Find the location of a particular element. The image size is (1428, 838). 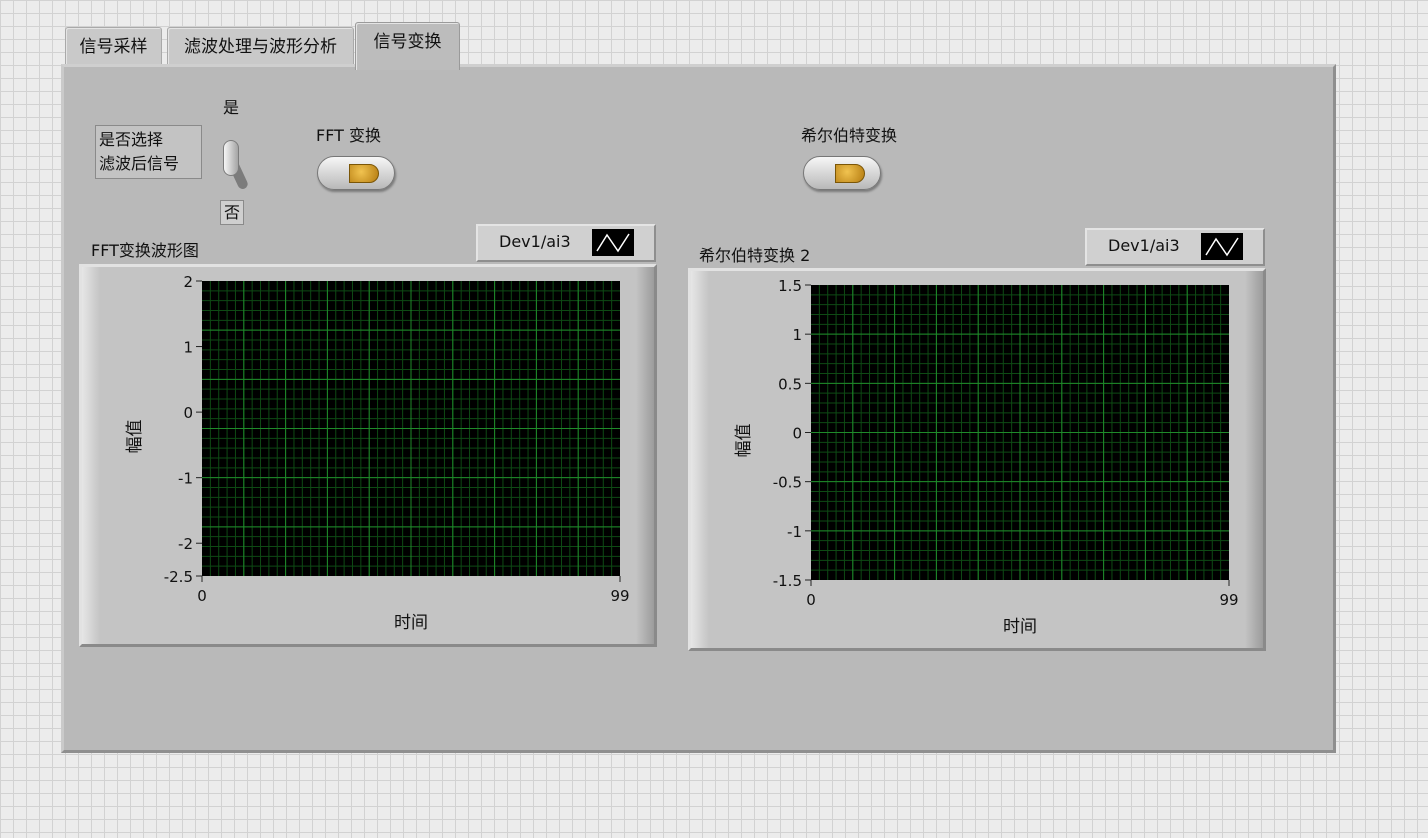

filter-toggle-switch is located at coordinates (236, 165).